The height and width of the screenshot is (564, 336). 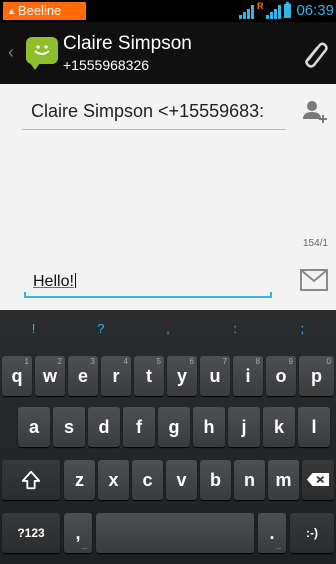 I want to click on action-bar: ‹ Claire Simpson +1555968326, so click(x=168, y=53).